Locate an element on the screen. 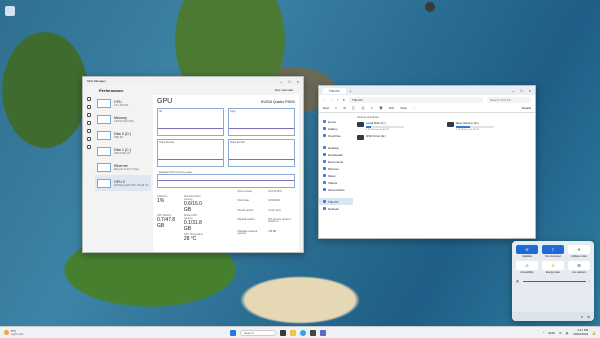 The width and height of the screenshot is (600, 338). nav-videos: Videos is located at coordinates (336, 182).